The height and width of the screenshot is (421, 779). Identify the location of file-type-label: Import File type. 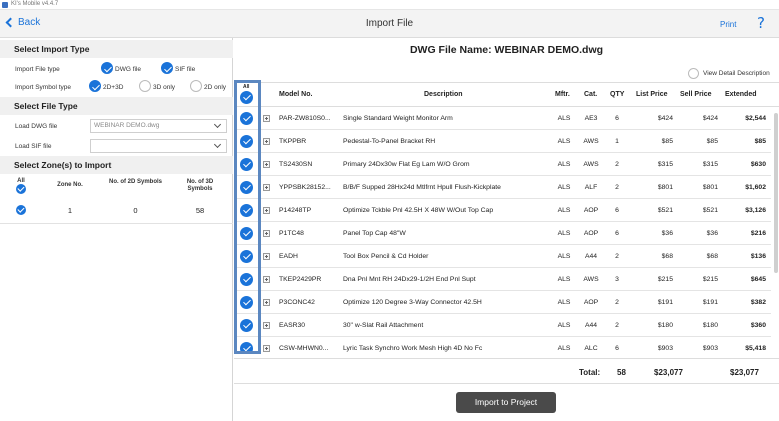
(37, 69).